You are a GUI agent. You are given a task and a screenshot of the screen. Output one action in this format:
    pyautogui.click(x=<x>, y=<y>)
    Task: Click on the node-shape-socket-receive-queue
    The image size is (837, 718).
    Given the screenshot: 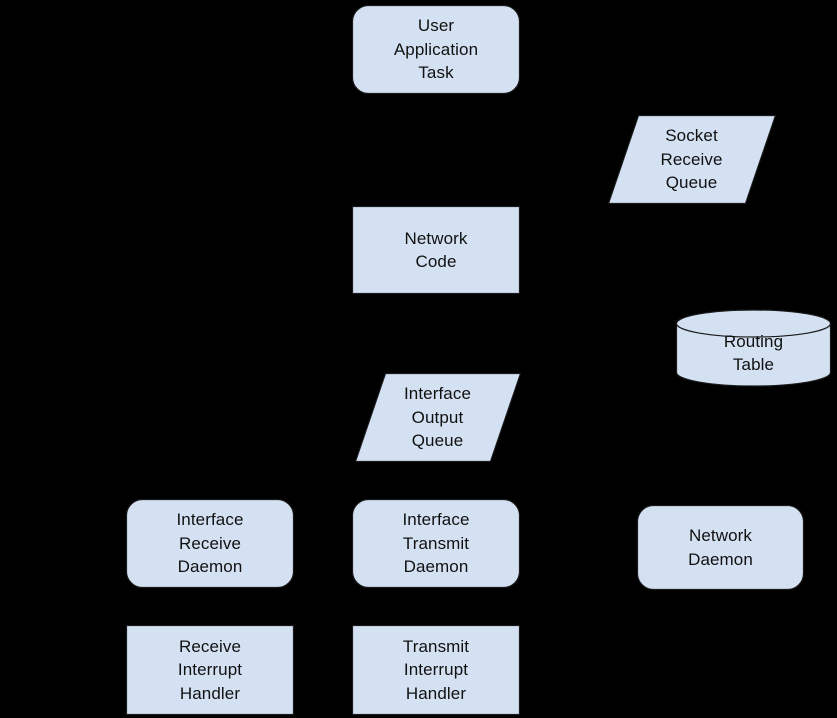 What is the action you would take?
    pyautogui.click(x=692, y=159)
    